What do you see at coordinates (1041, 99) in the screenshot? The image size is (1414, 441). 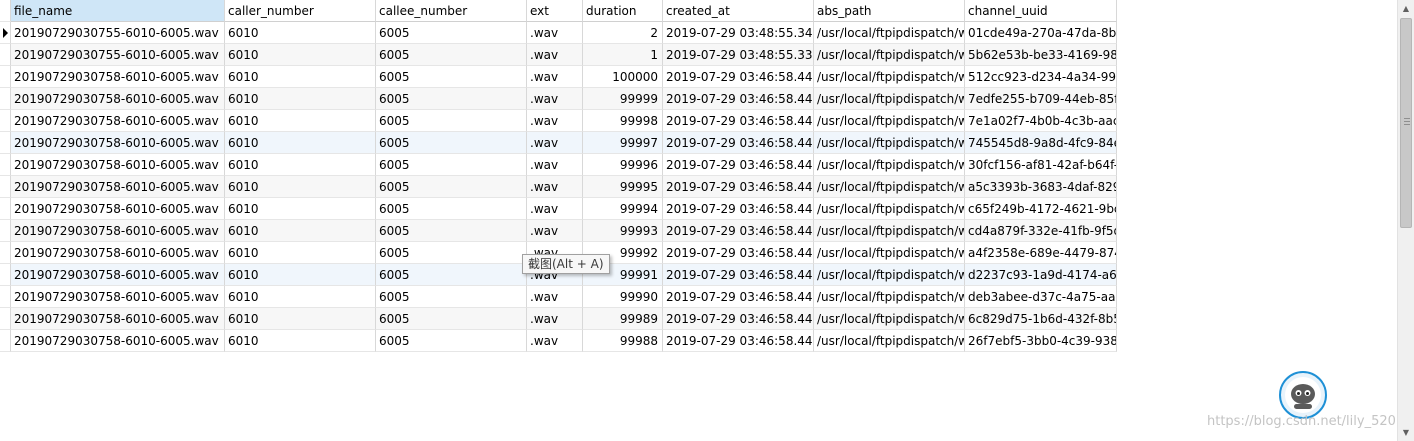 I see `cell-channel-uuid: 7edfe255-b709-44eb-85f8` at bounding box center [1041, 99].